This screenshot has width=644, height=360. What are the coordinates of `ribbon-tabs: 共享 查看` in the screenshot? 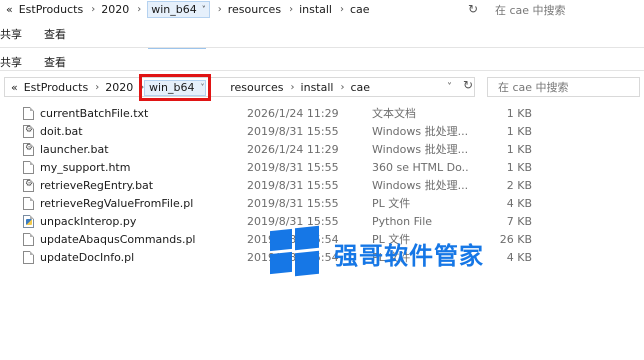 It's located at (44, 62).